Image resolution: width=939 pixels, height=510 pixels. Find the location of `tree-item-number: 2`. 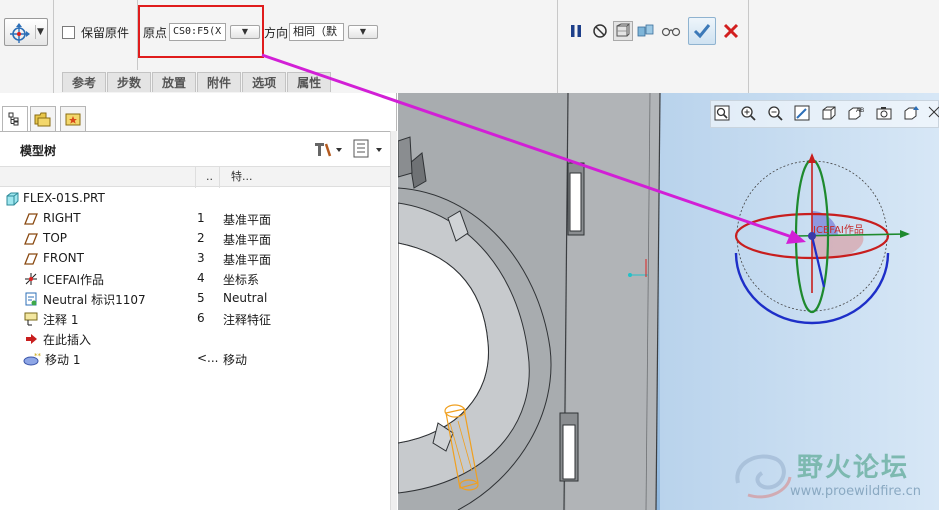

tree-item-number: 2 is located at coordinates (201, 238).